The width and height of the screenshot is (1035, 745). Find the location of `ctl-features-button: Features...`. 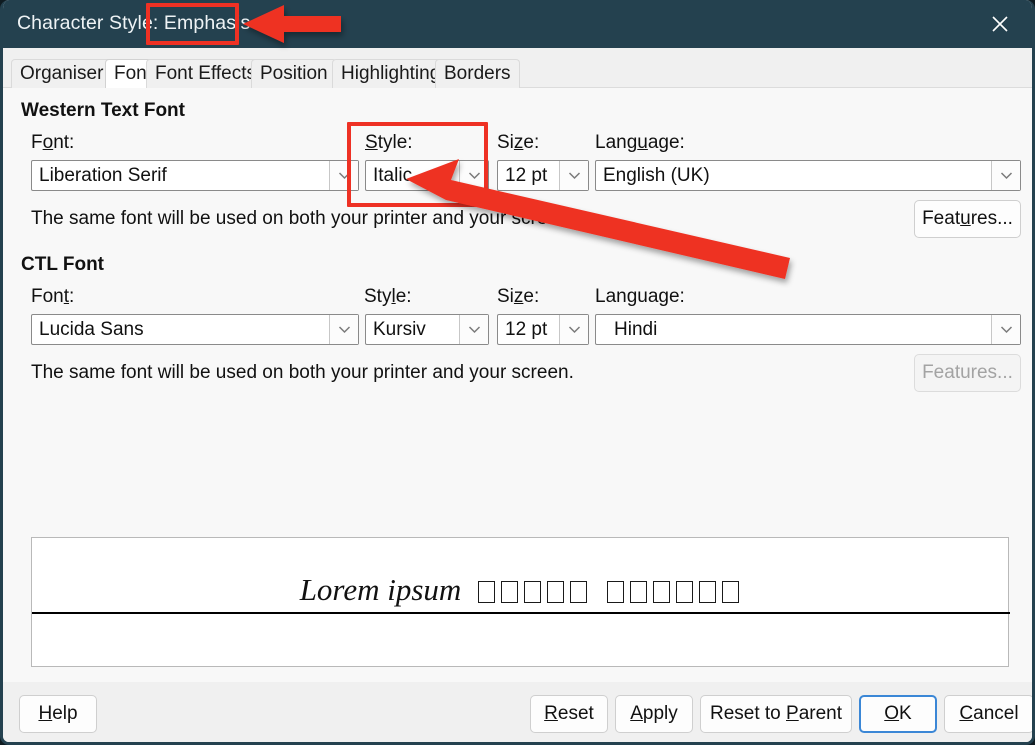

ctl-features-button: Features... is located at coordinates (967, 373).